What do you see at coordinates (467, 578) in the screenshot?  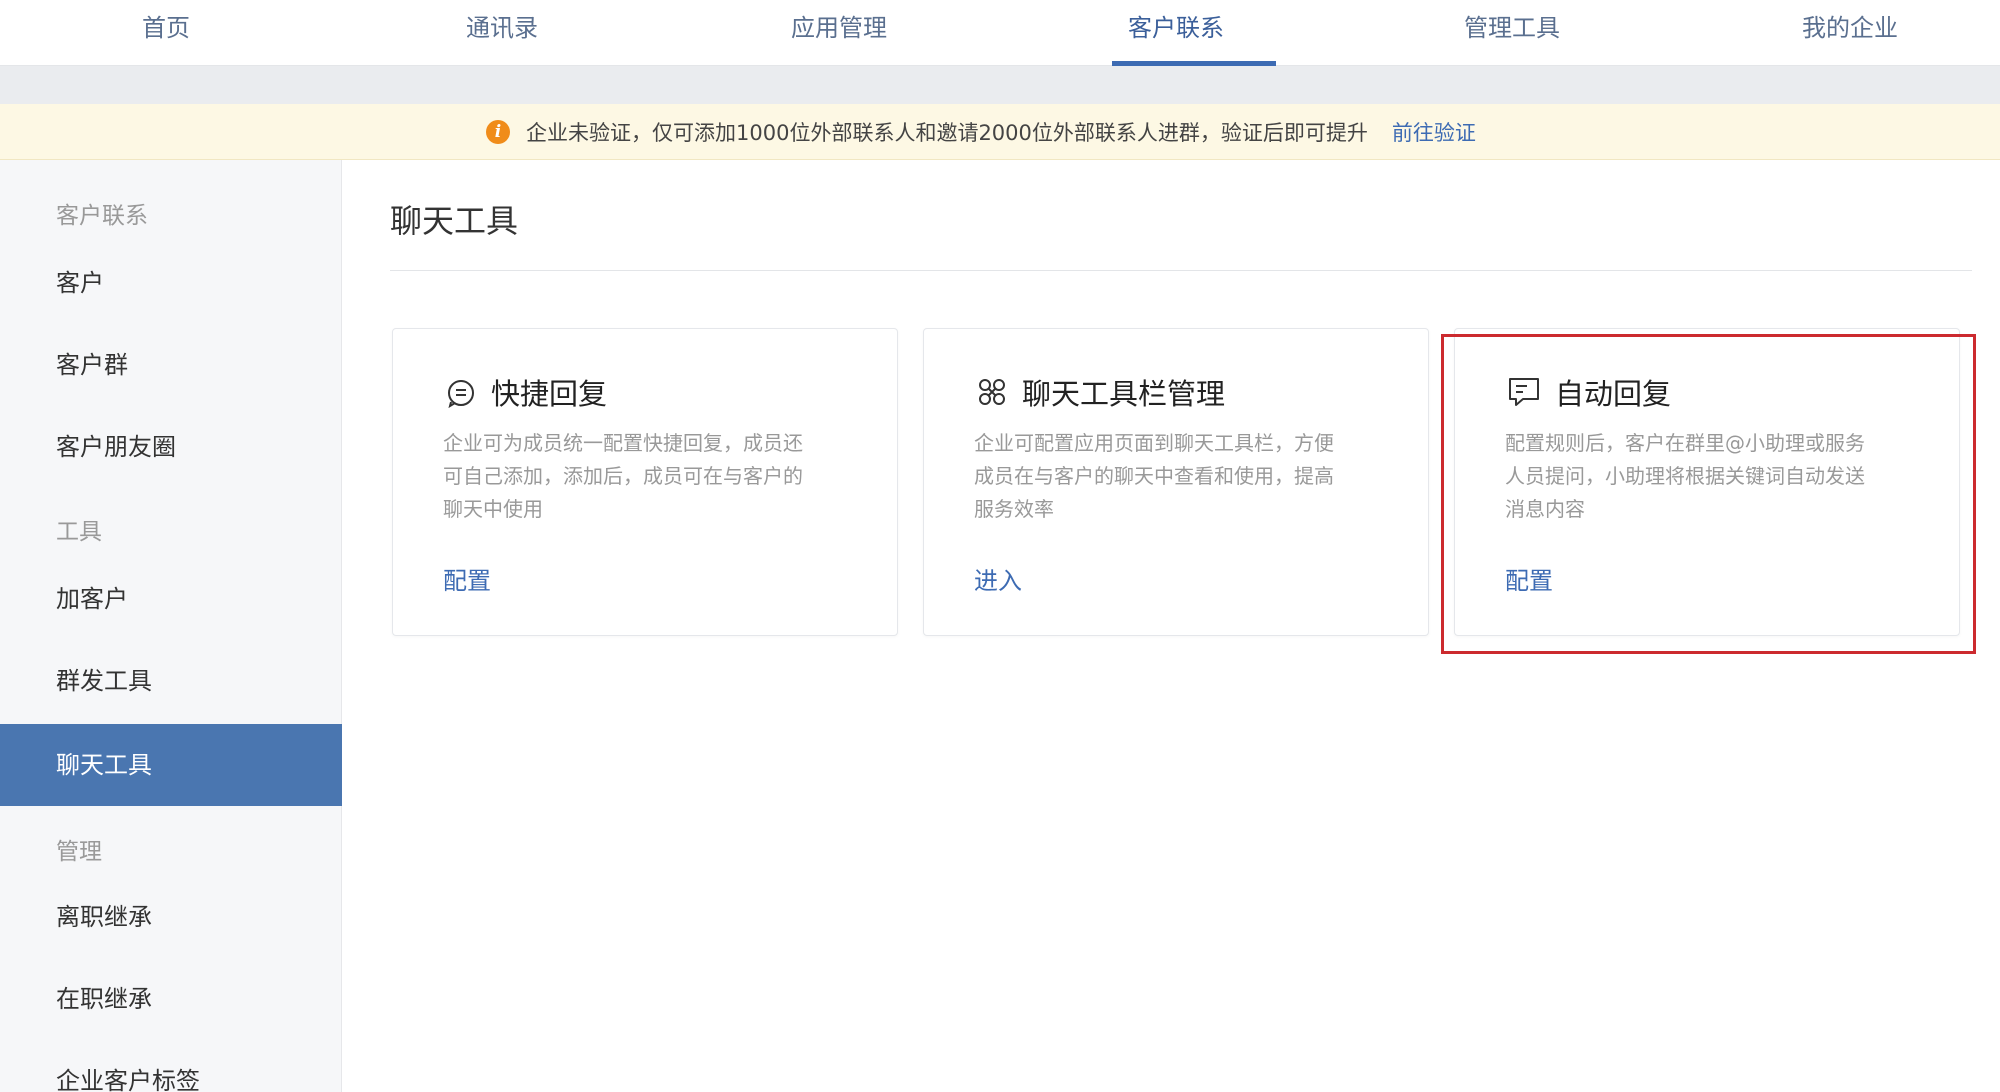 I see `quick-reply-configure-link: 配置` at bounding box center [467, 578].